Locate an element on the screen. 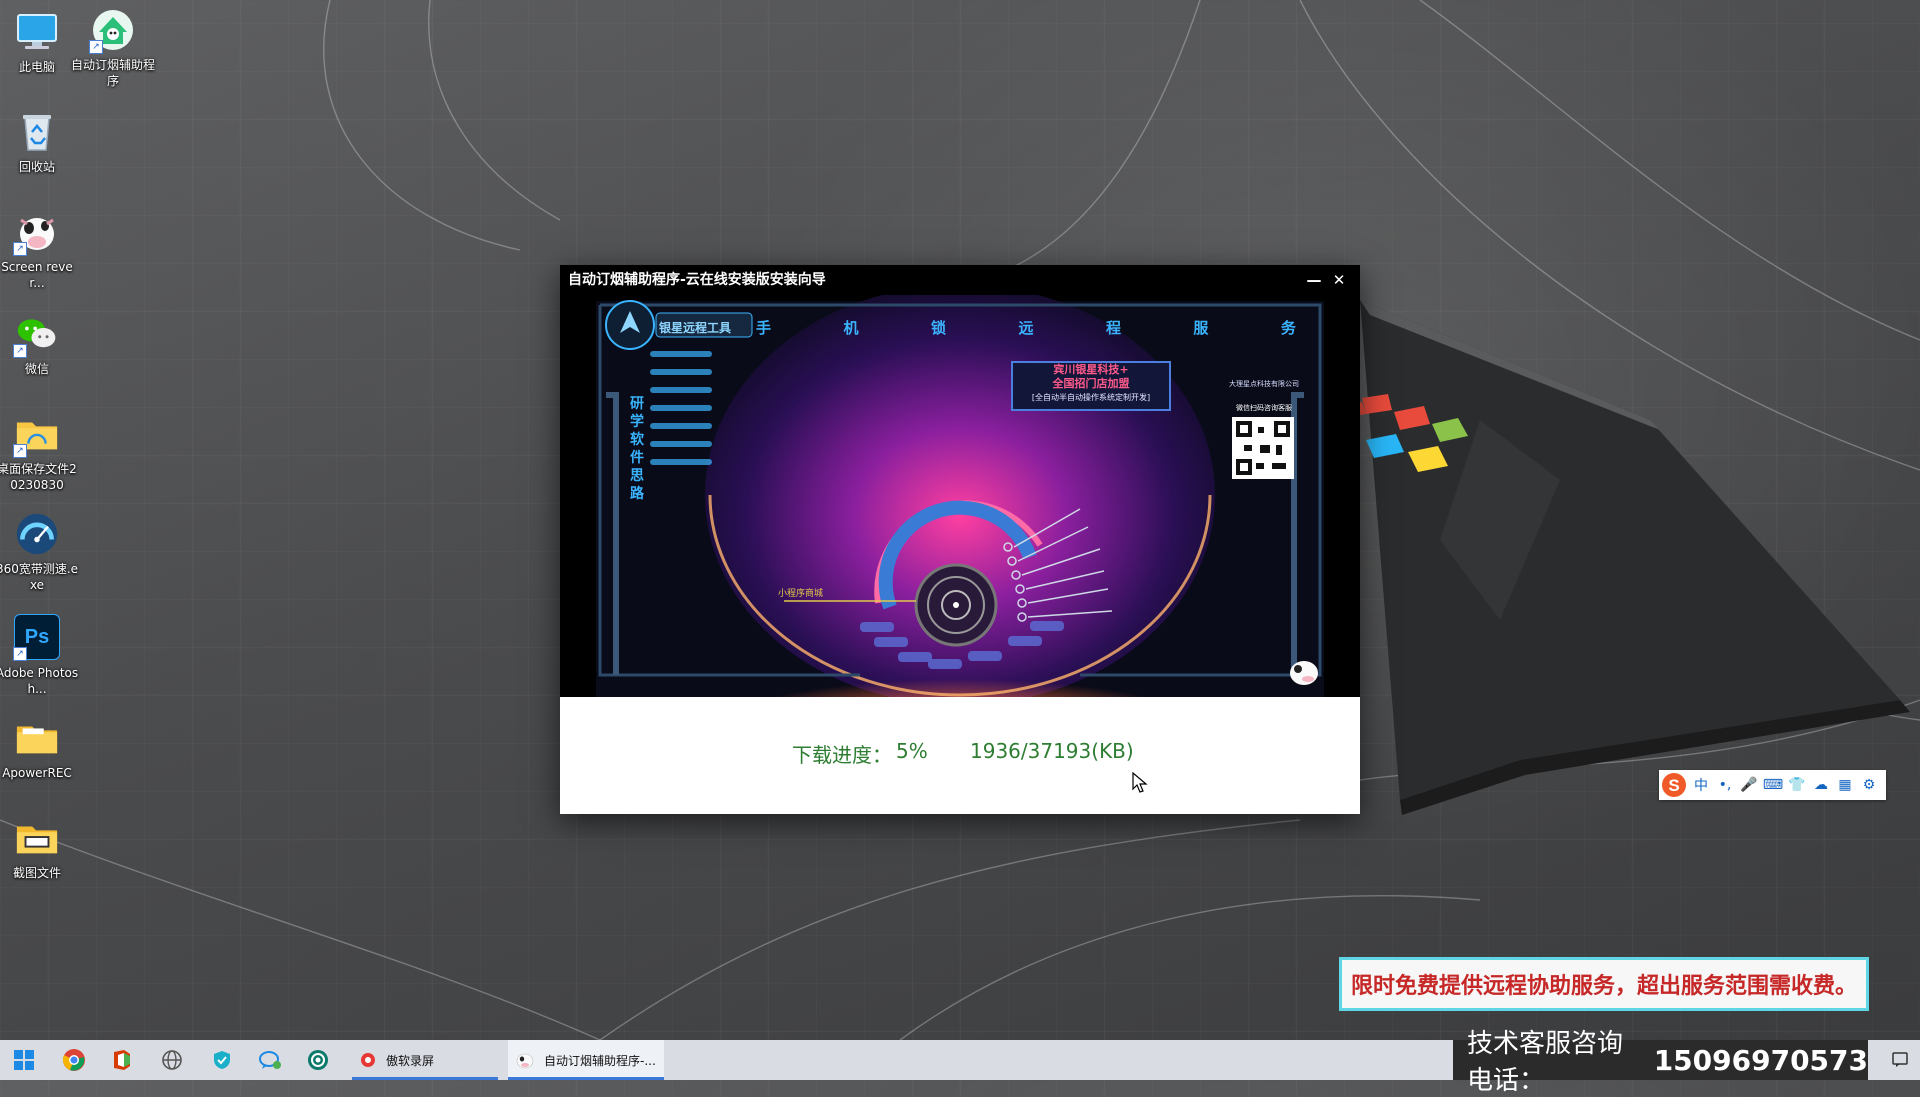 The image size is (1920, 1097). headline-char: 程 is located at coordinates (1113, 328).